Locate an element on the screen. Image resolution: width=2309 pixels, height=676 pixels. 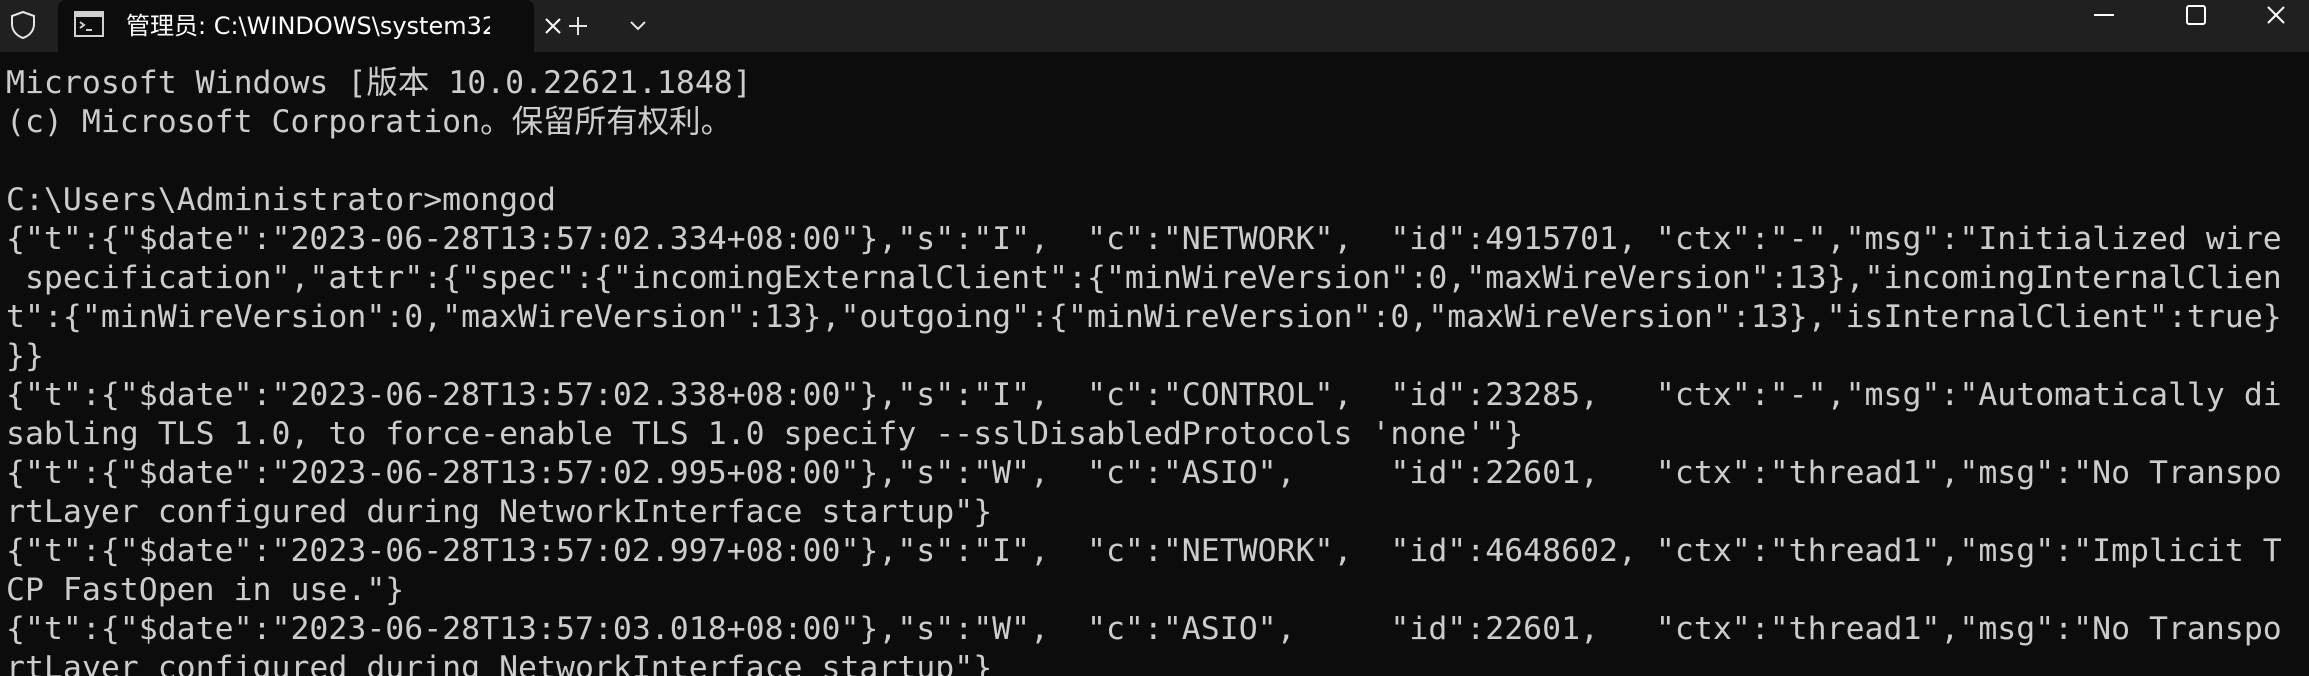
maximize-icon is located at coordinates (2196, 15).